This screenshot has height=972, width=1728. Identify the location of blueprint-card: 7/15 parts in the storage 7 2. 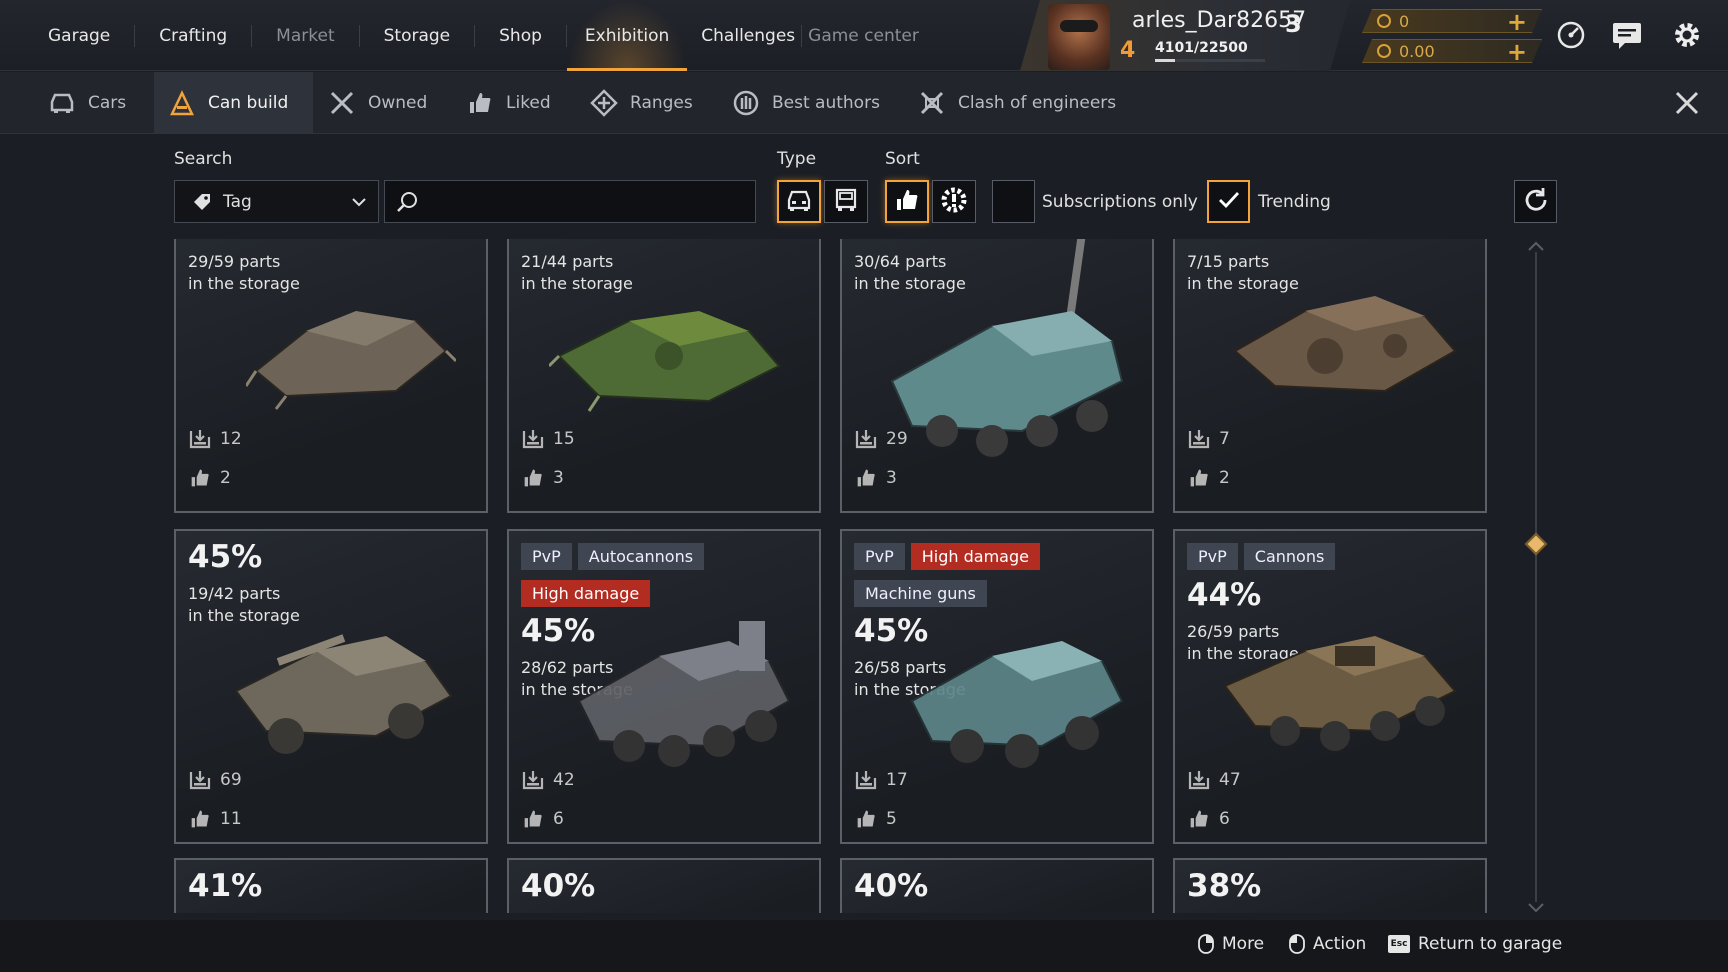
(1330, 376).